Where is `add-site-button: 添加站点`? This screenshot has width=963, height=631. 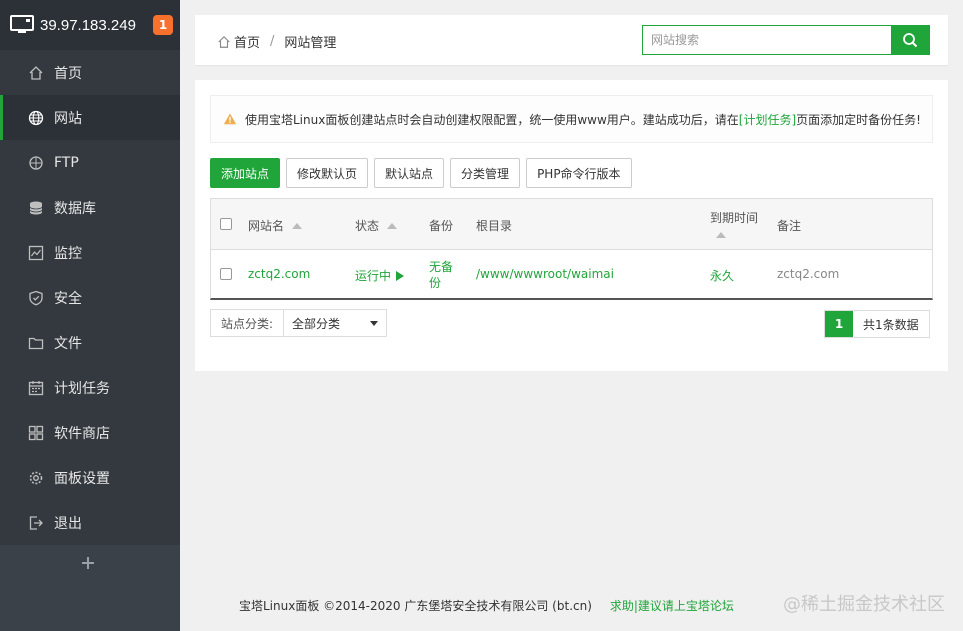
add-site-button: 添加站点 is located at coordinates (245, 173).